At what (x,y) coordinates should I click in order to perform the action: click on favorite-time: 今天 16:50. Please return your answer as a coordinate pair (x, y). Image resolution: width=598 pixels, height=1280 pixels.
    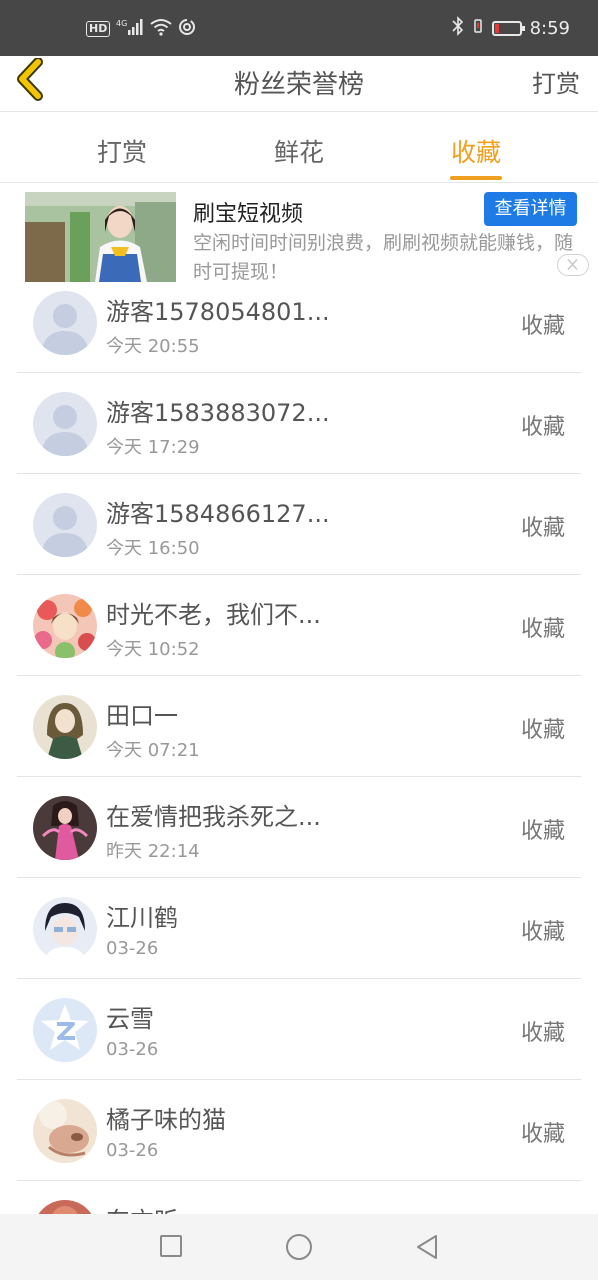
    Looking at the image, I should click on (153, 548).